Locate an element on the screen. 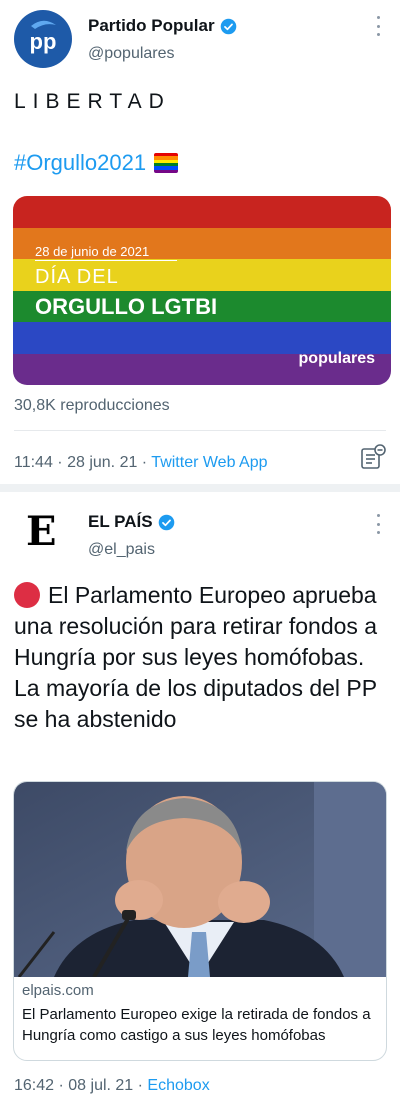  pp-logo-icon: pp is located at coordinates (43, 39).